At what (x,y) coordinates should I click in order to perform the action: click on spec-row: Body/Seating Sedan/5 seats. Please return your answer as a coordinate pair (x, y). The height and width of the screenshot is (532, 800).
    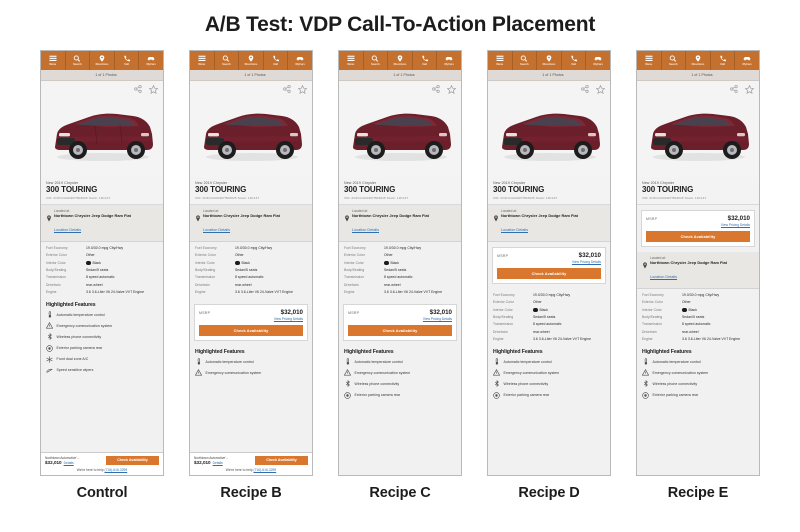
    Looking at the image, I should click on (524, 317).